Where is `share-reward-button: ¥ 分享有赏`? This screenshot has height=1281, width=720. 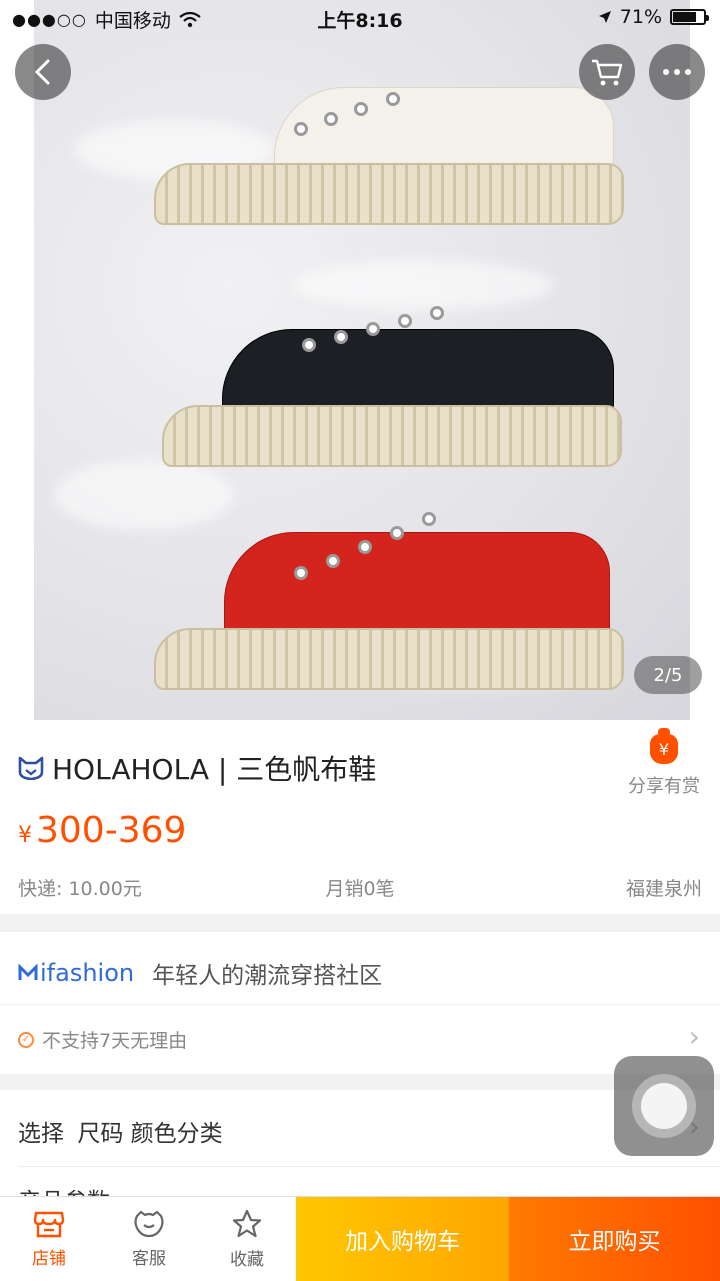 share-reward-button: ¥ 分享有赏 is located at coordinates (664, 763).